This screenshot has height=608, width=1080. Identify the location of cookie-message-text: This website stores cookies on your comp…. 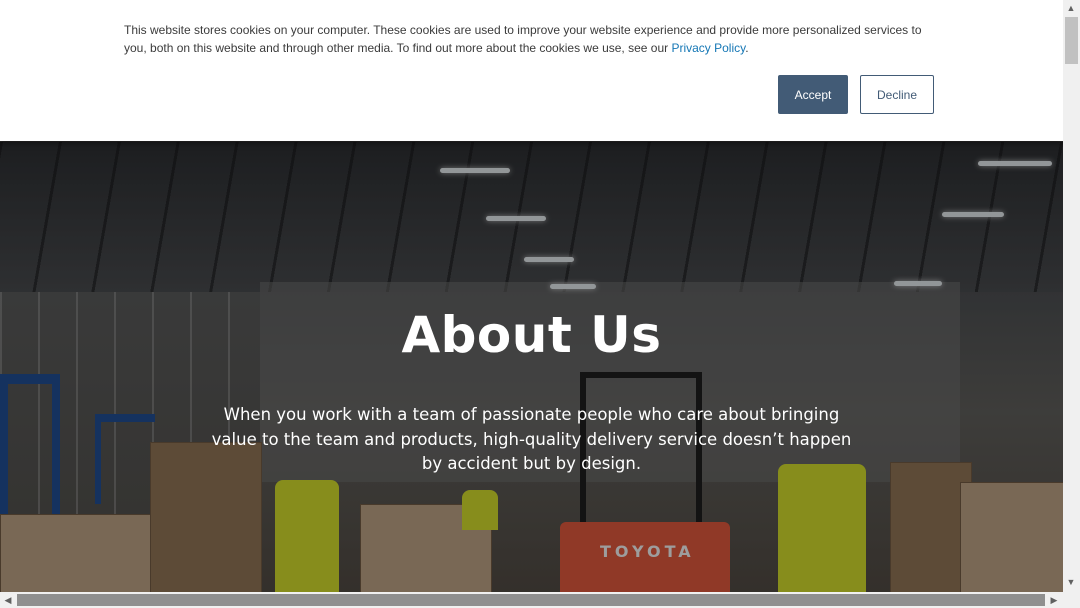
(523, 39).